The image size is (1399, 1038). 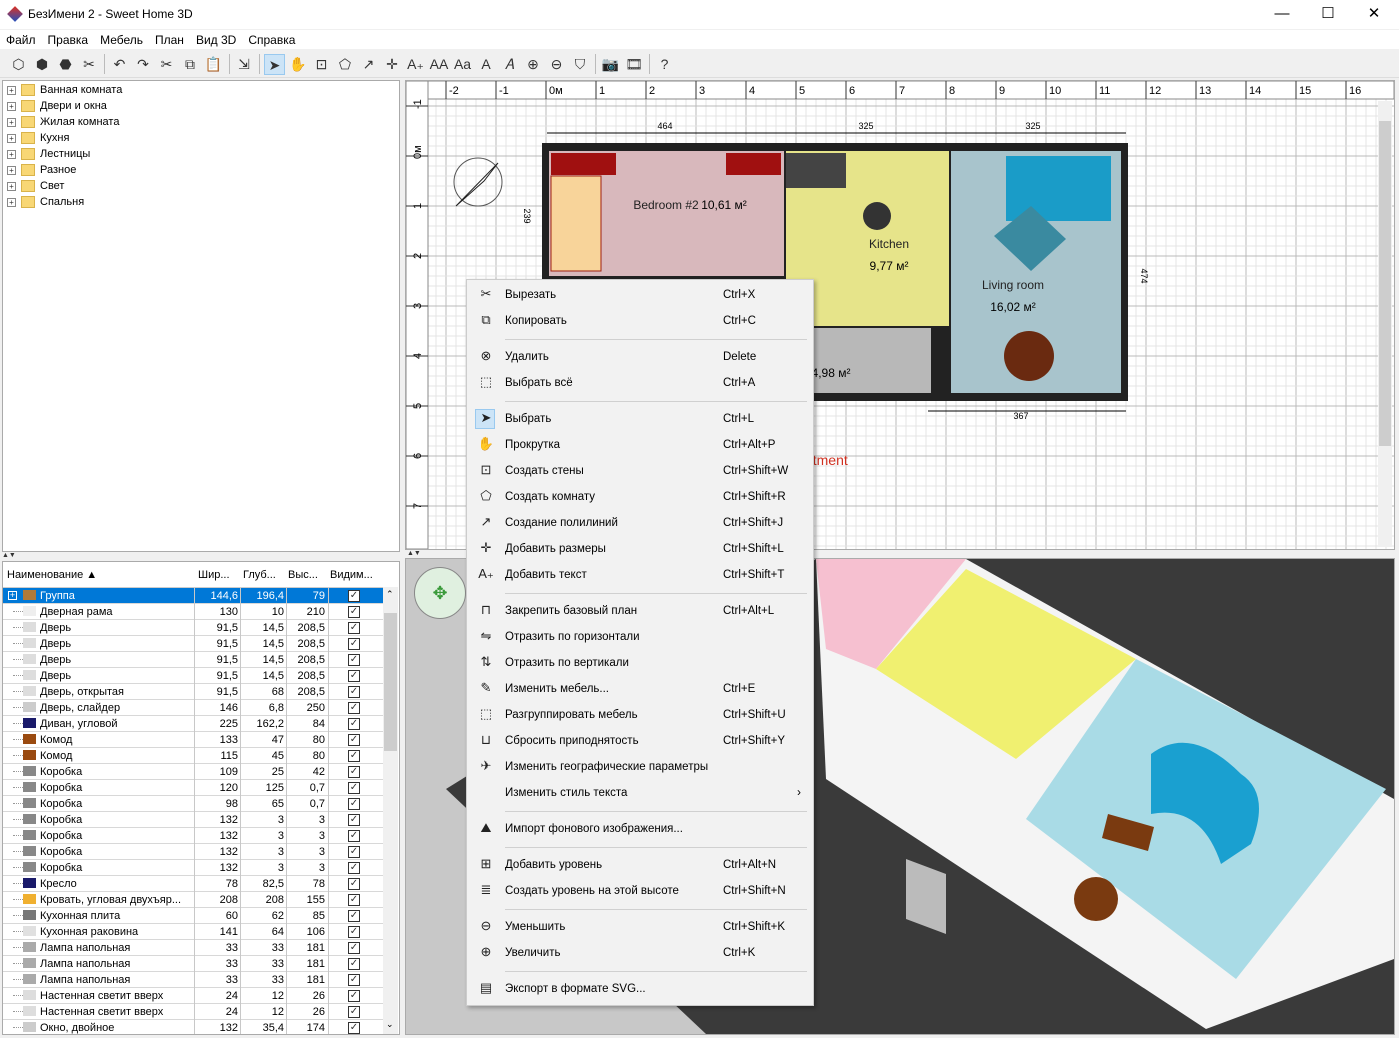 What do you see at coordinates (640, 419) in the screenshot?
I see `menu-item-select: ➤ Выбрать Ctrl+L` at bounding box center [640, 419].